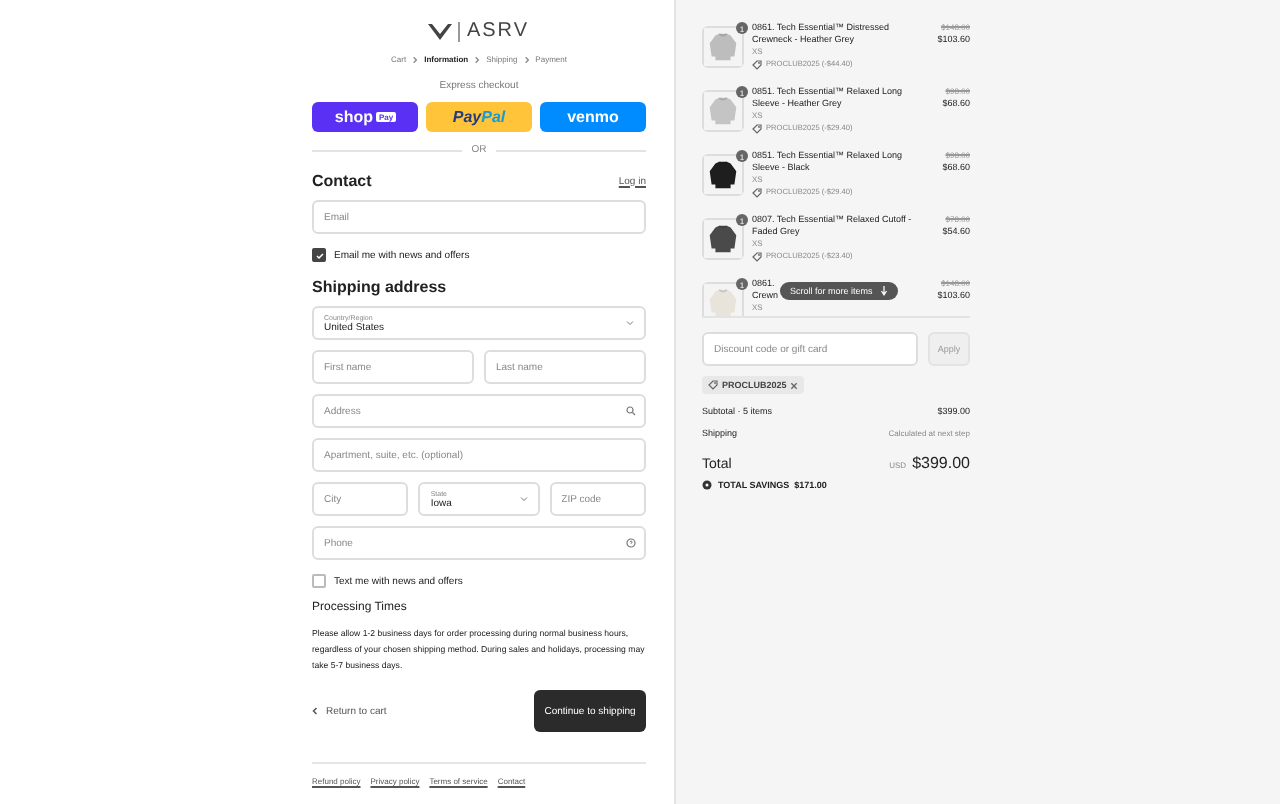 The width and height of the screenshot is (1280, 804). I want to click on chevron-left-icon, so click(315, 711).